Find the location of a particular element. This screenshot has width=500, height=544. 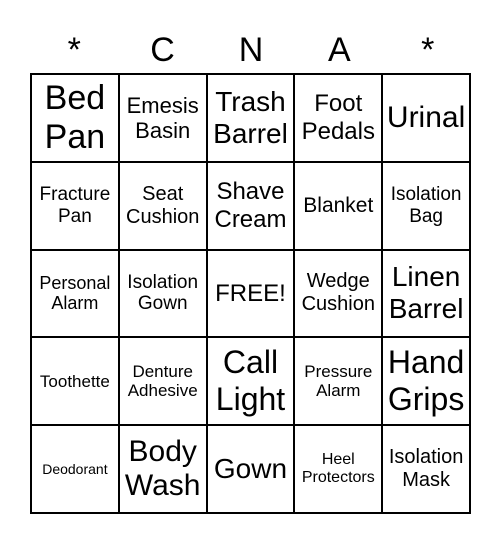

cell-text: Call Light is located at coordinates (250, 381).